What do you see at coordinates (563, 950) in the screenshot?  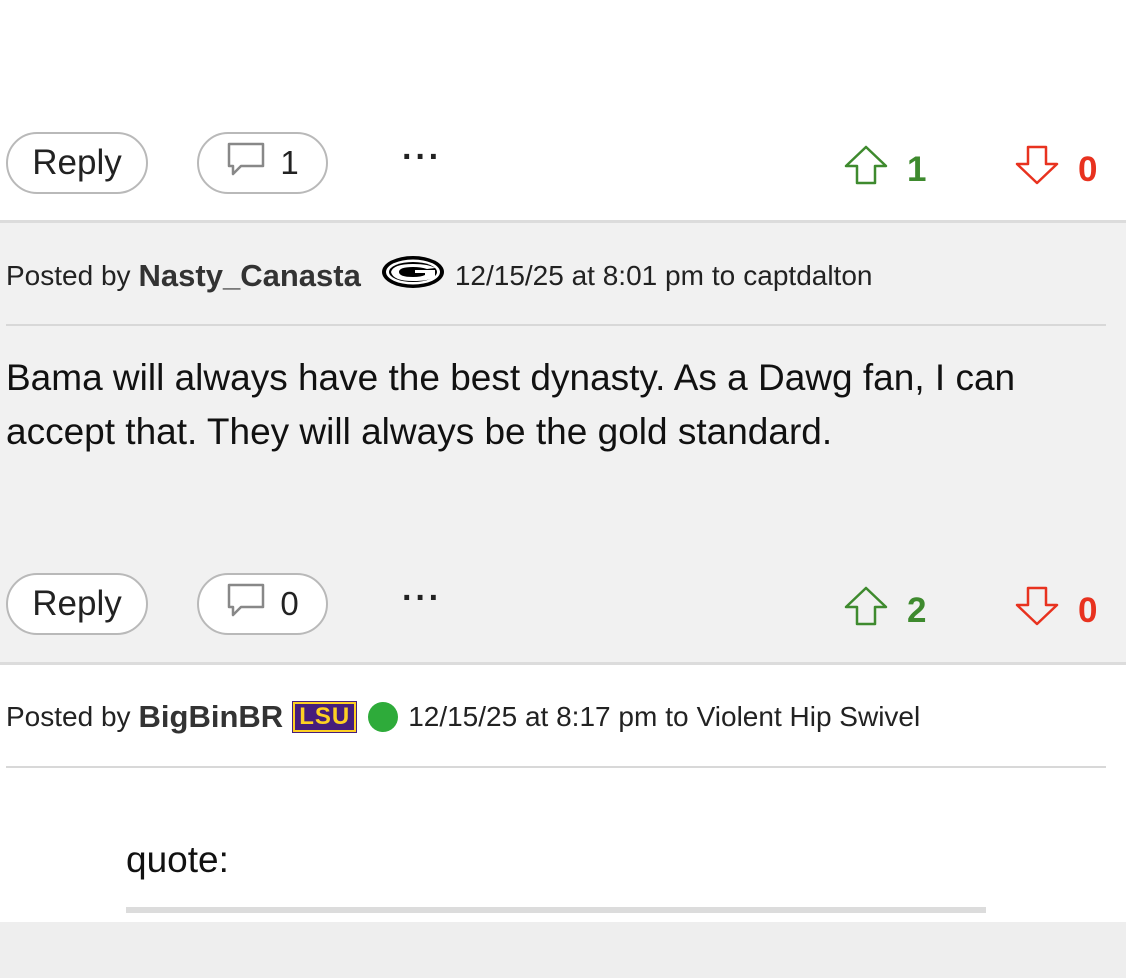 I see `footer-strip` at bounding box center [563, 950].